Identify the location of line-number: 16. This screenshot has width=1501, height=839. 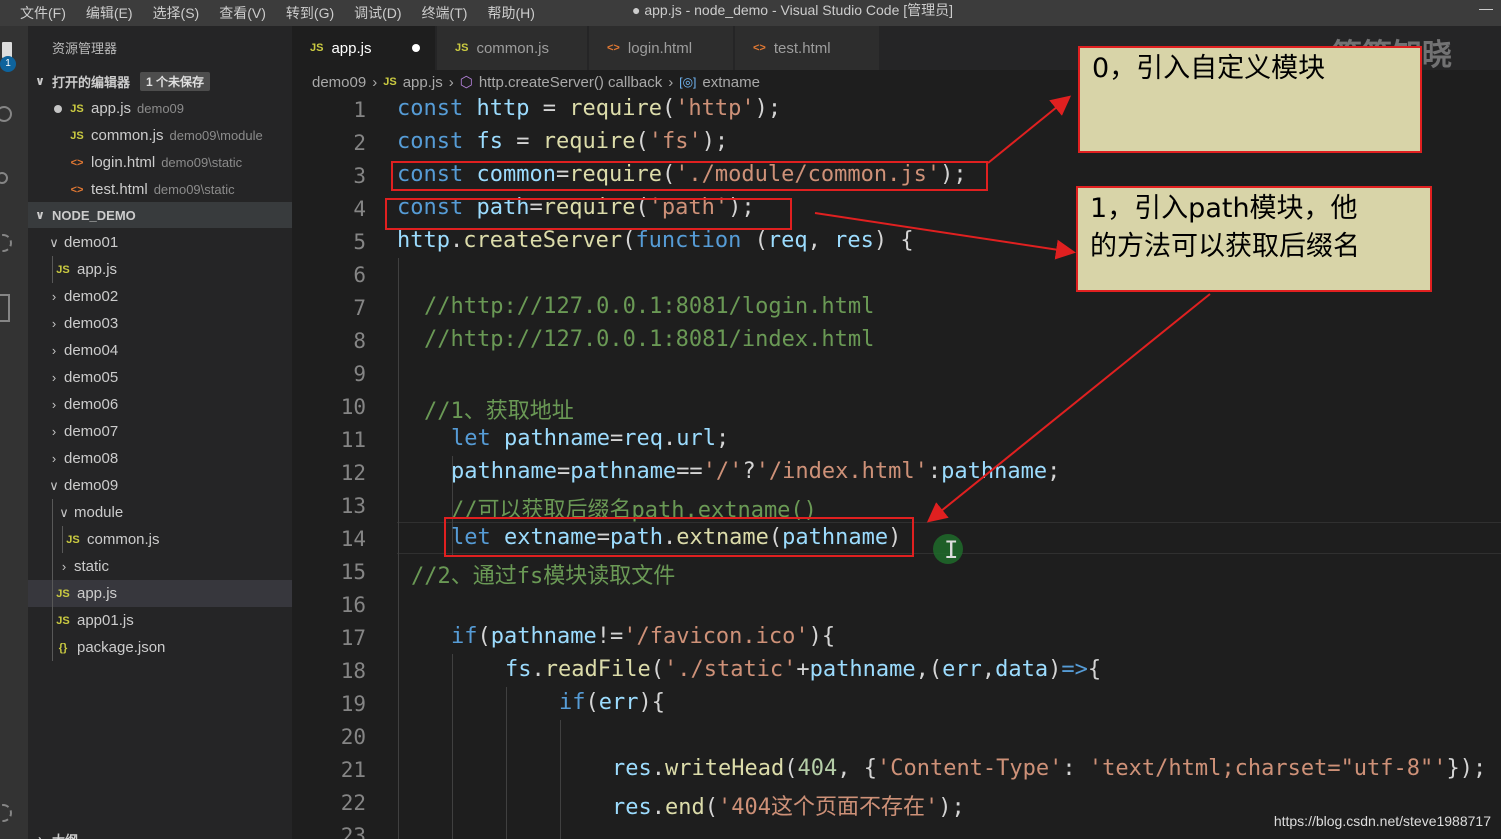
(353, 605).